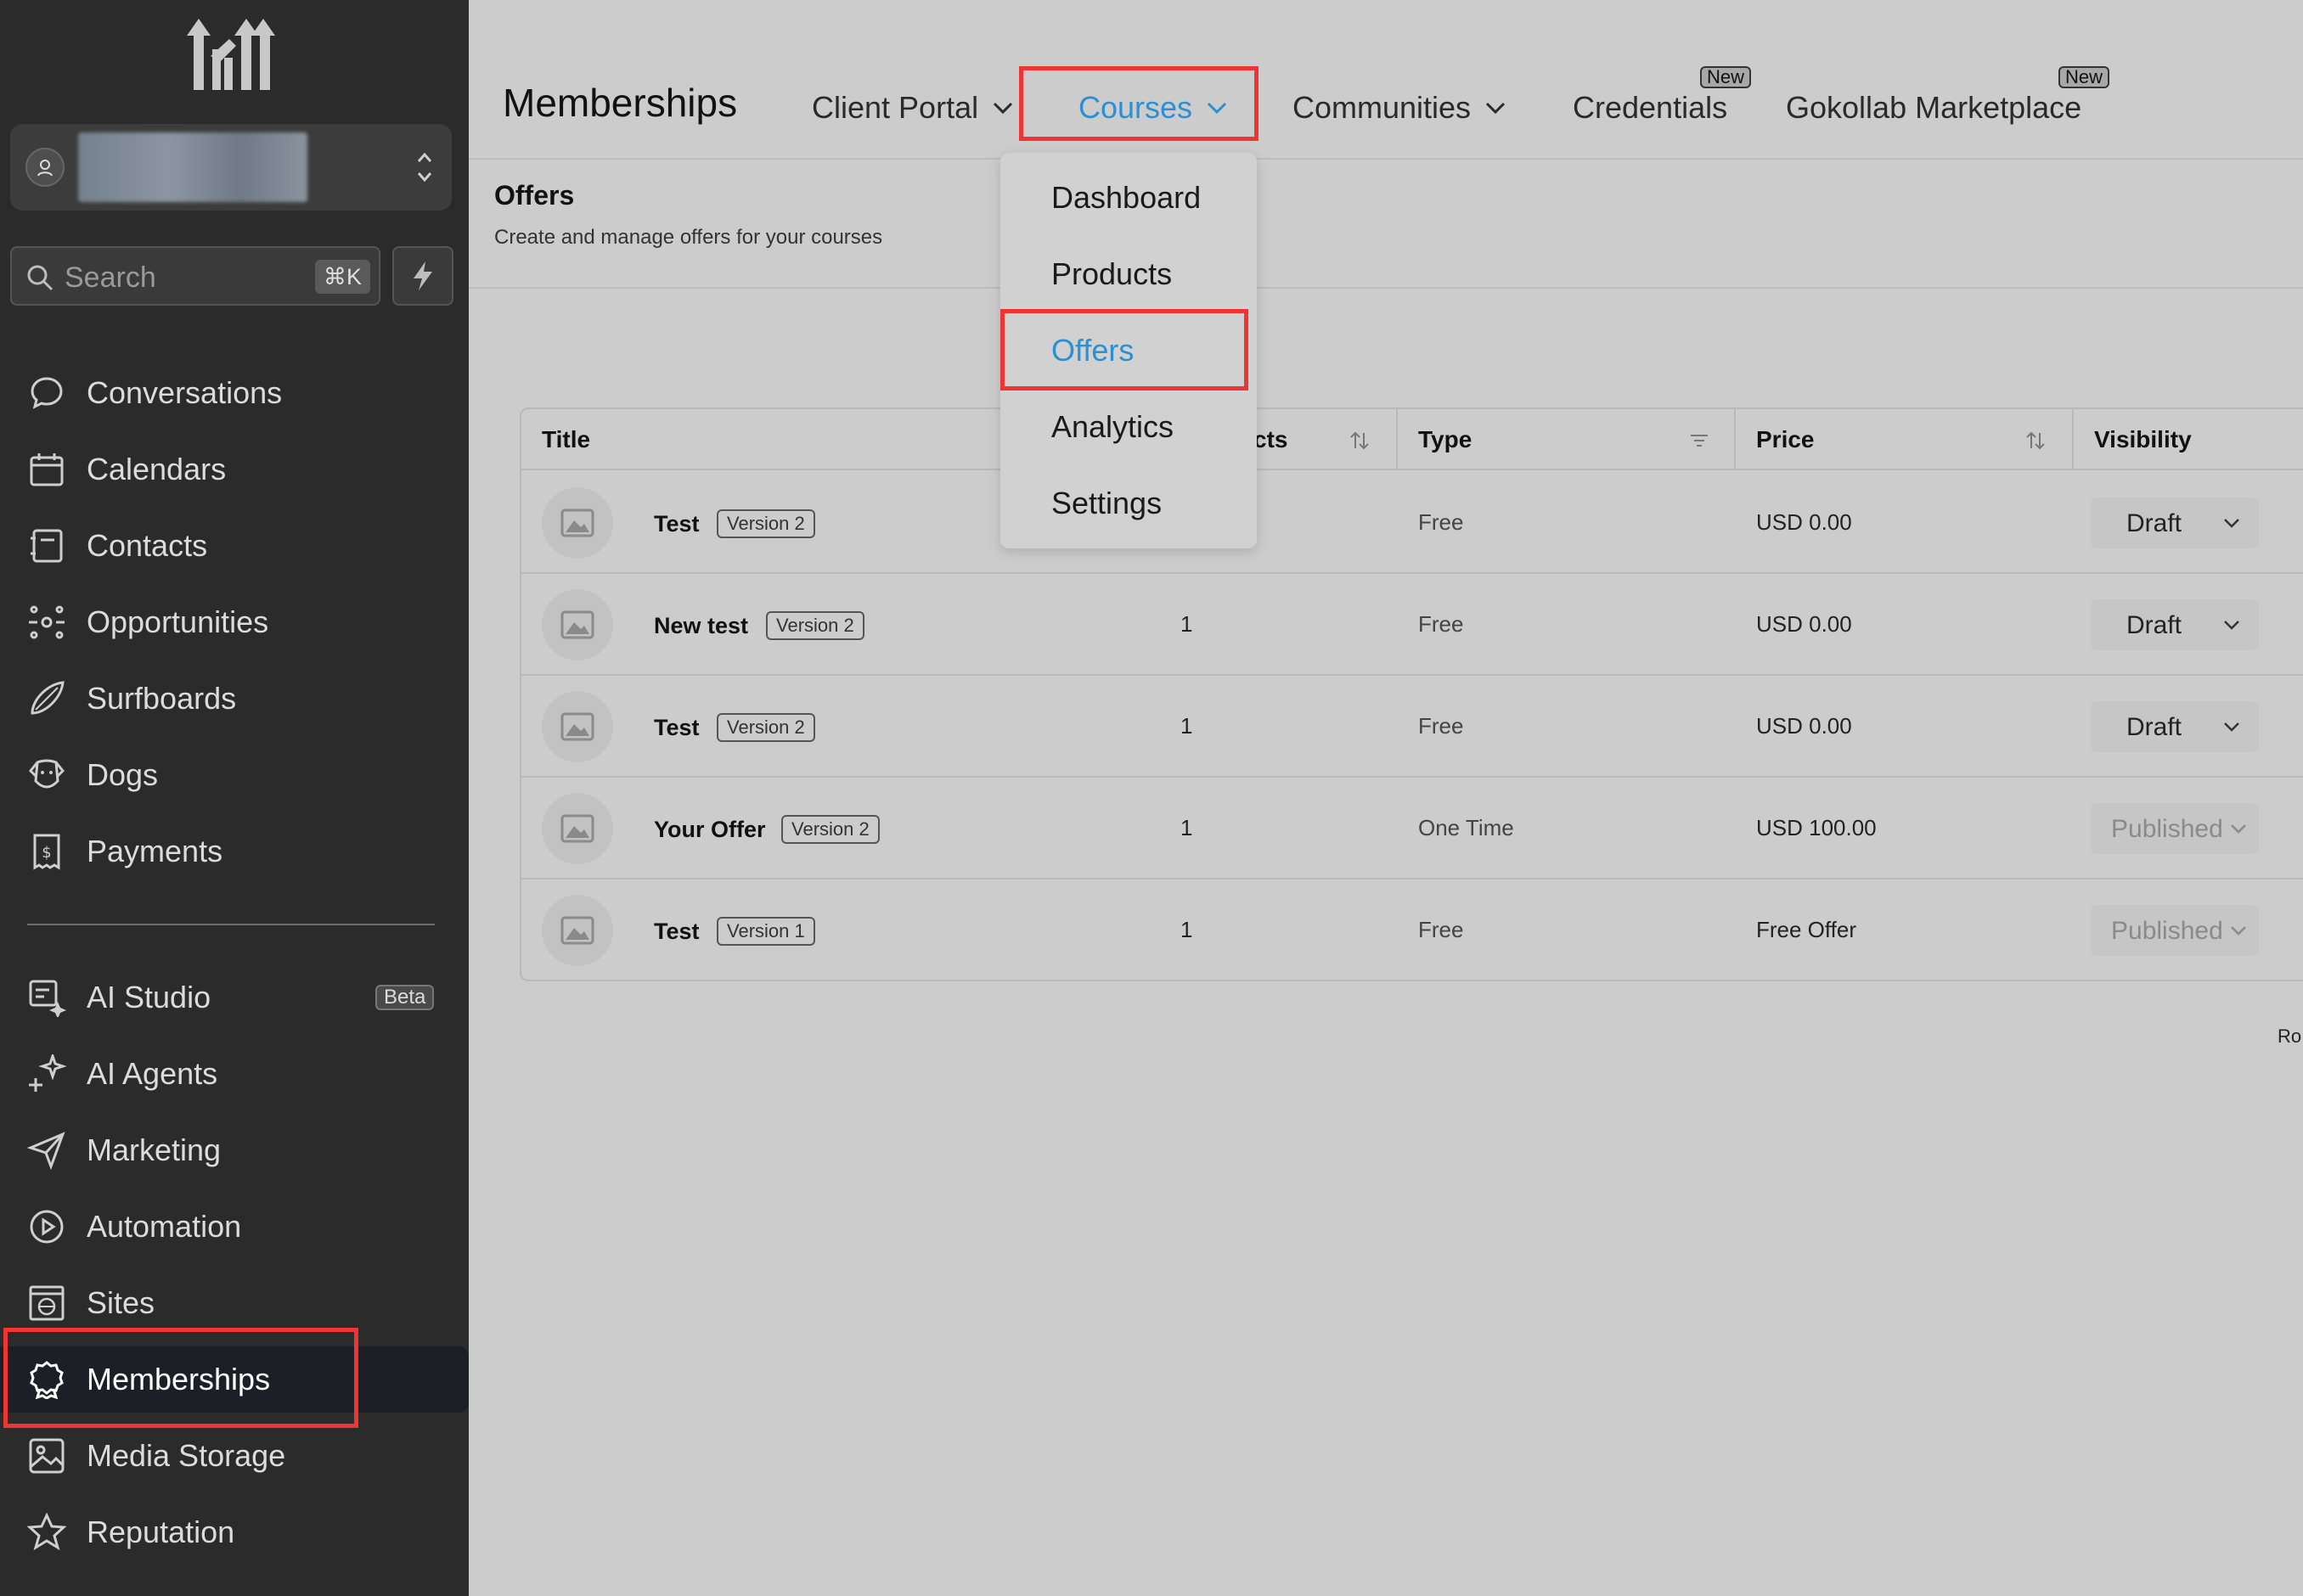 This screenshot has width=2303, height=1596. Describe the element at coordinates (47, 1227) in the screenshot. I see `play-circle-icon` at that location.